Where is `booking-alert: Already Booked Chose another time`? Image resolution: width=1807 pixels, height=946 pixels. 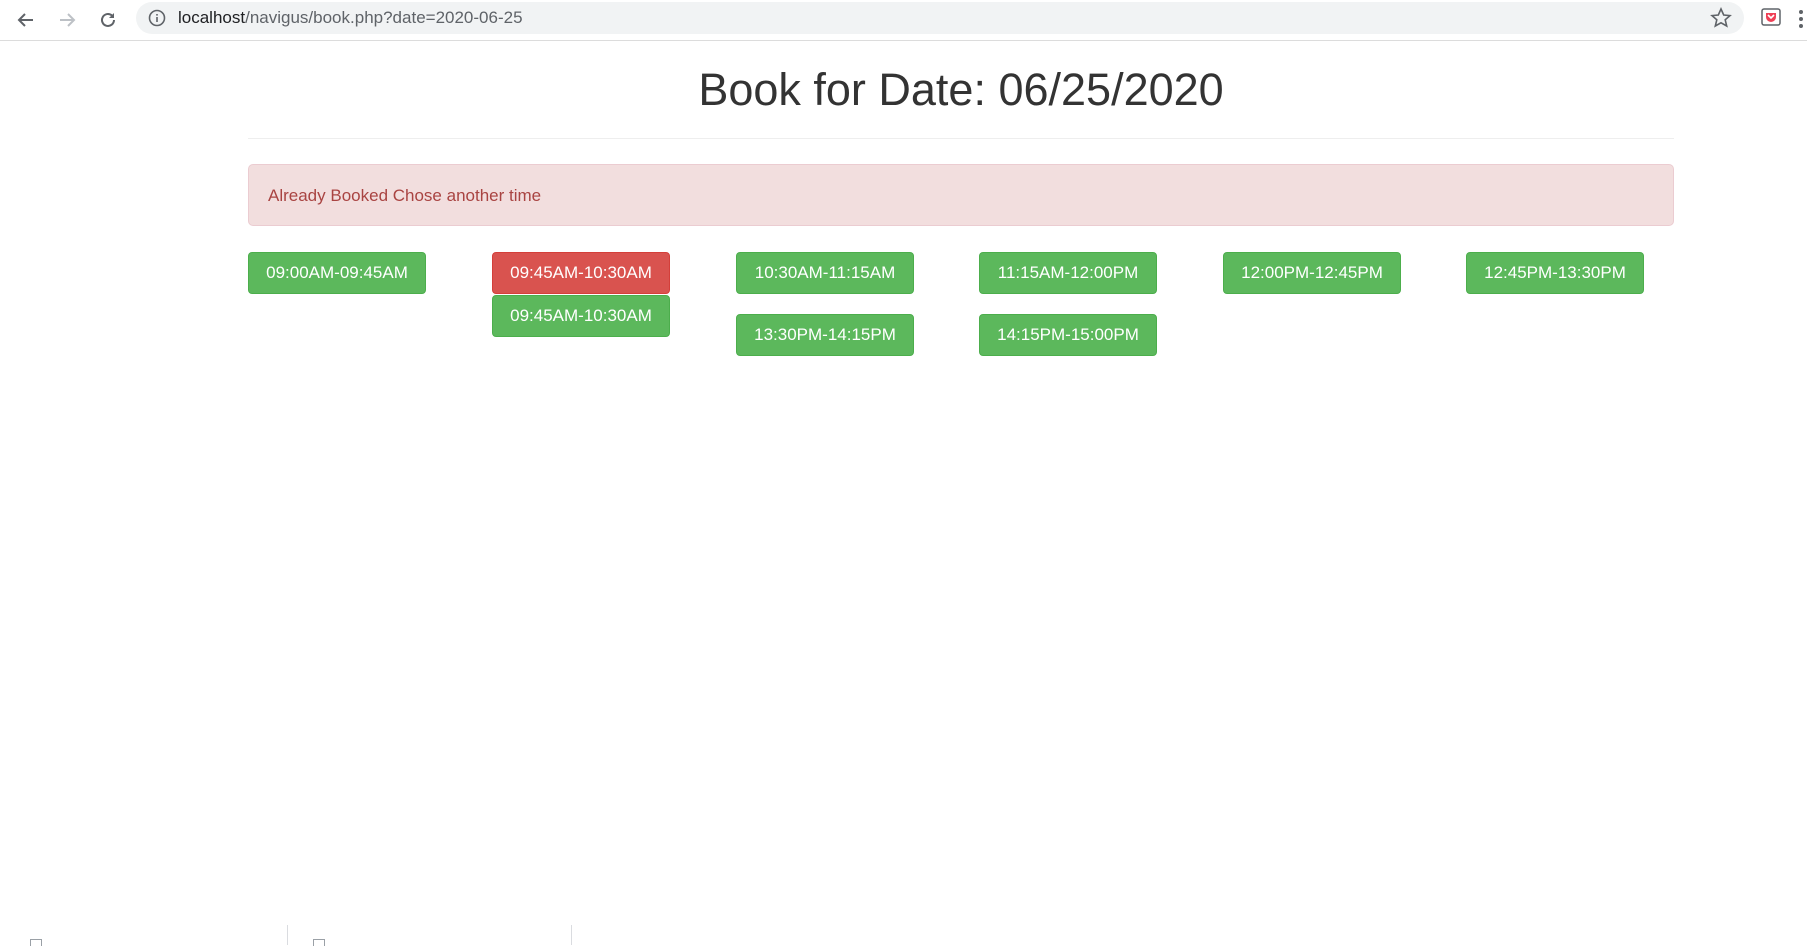 booking-alert: Already Booked Chose another time is located at coordinates (961, 195).